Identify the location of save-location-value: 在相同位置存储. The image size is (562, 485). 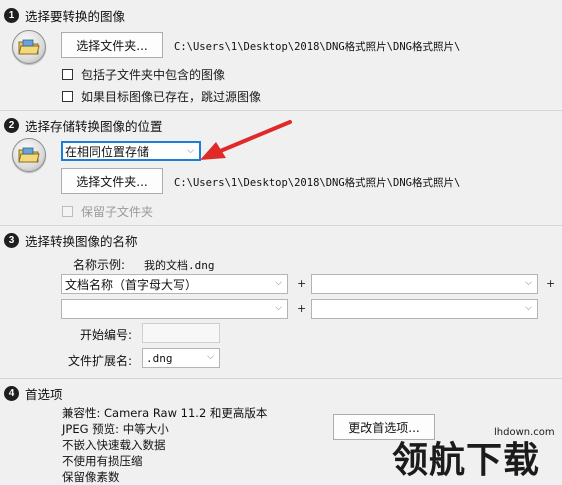
(107, 151).